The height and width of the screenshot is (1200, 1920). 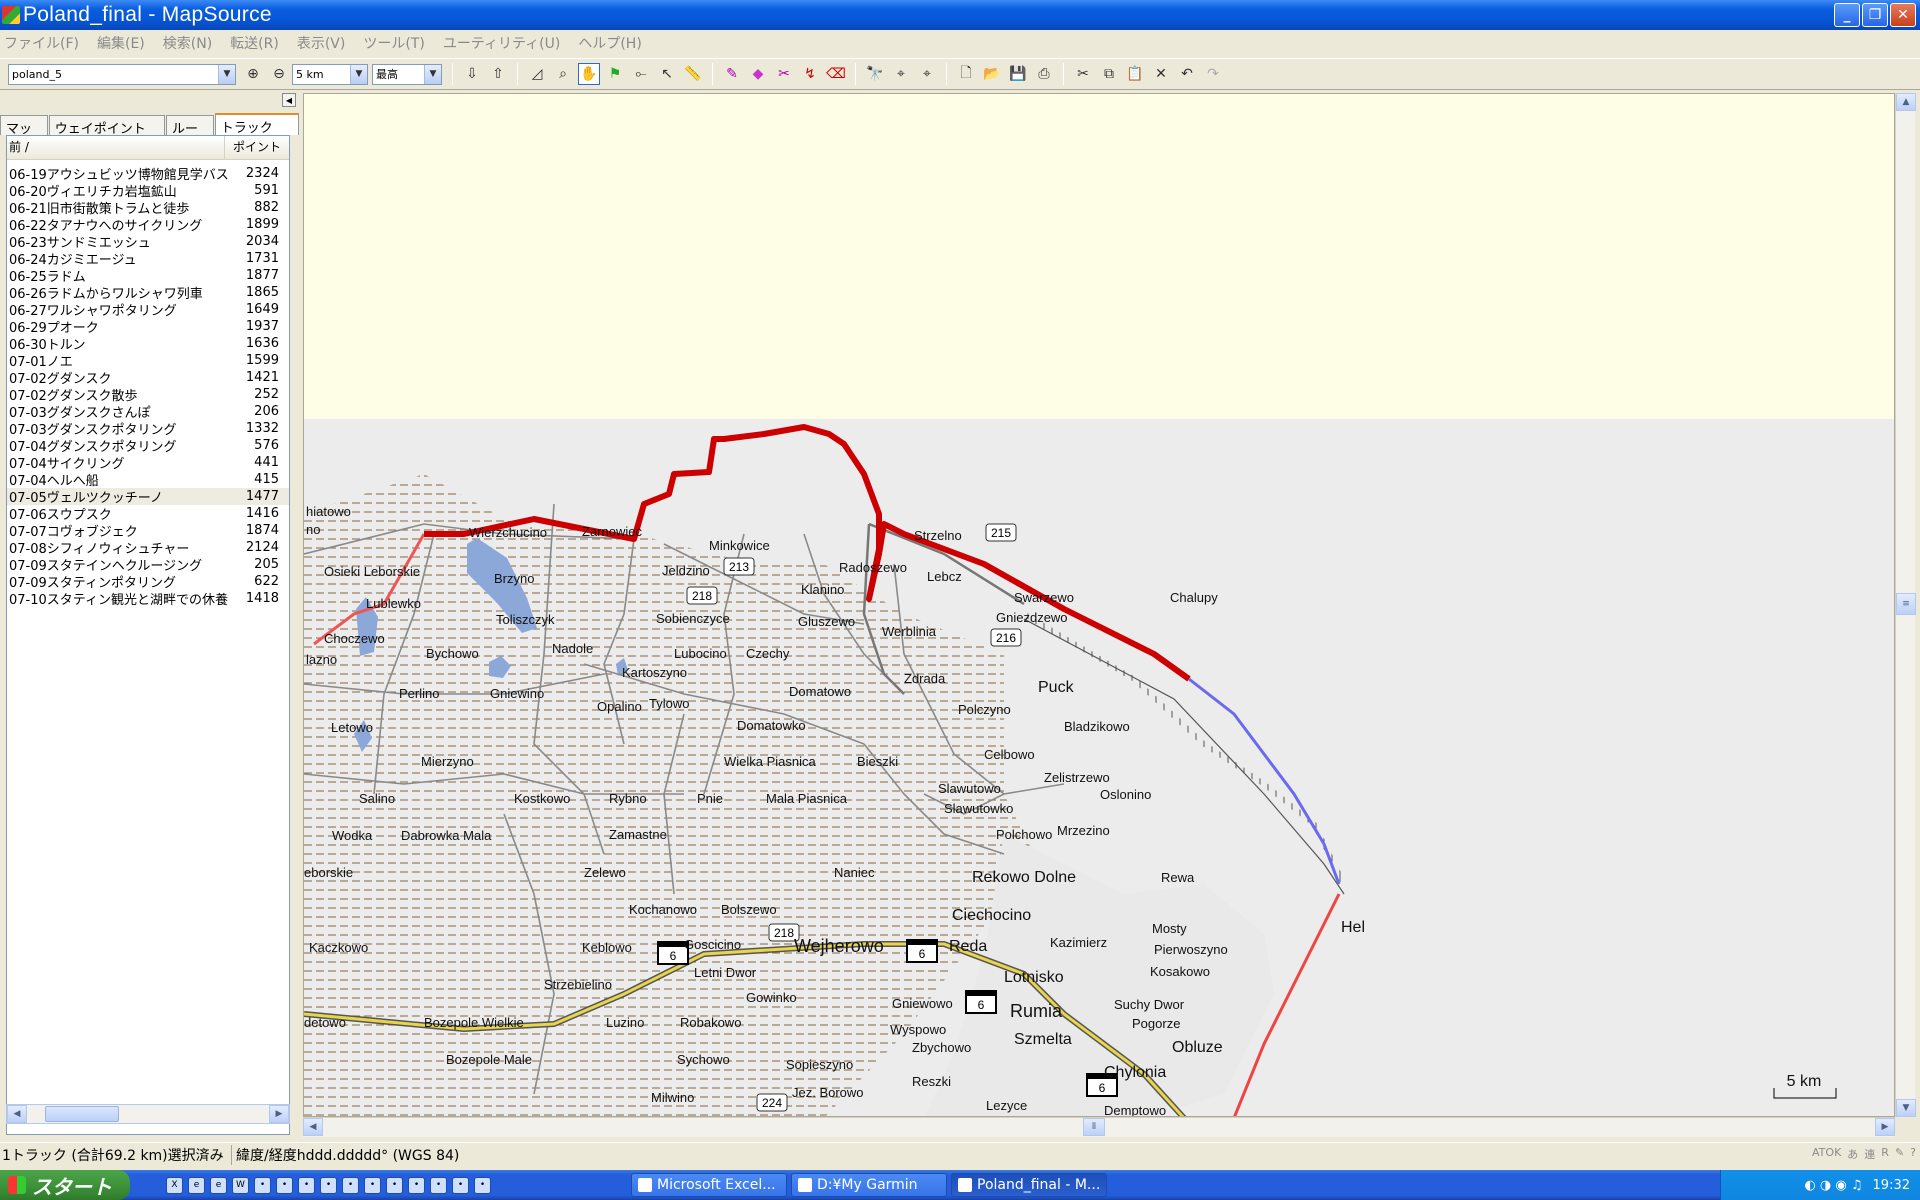 What do you see at coordinates (122, 74) in the screenshot?
I see `map-product-select: poland_5 ▼` at bounding box center [122, 74].